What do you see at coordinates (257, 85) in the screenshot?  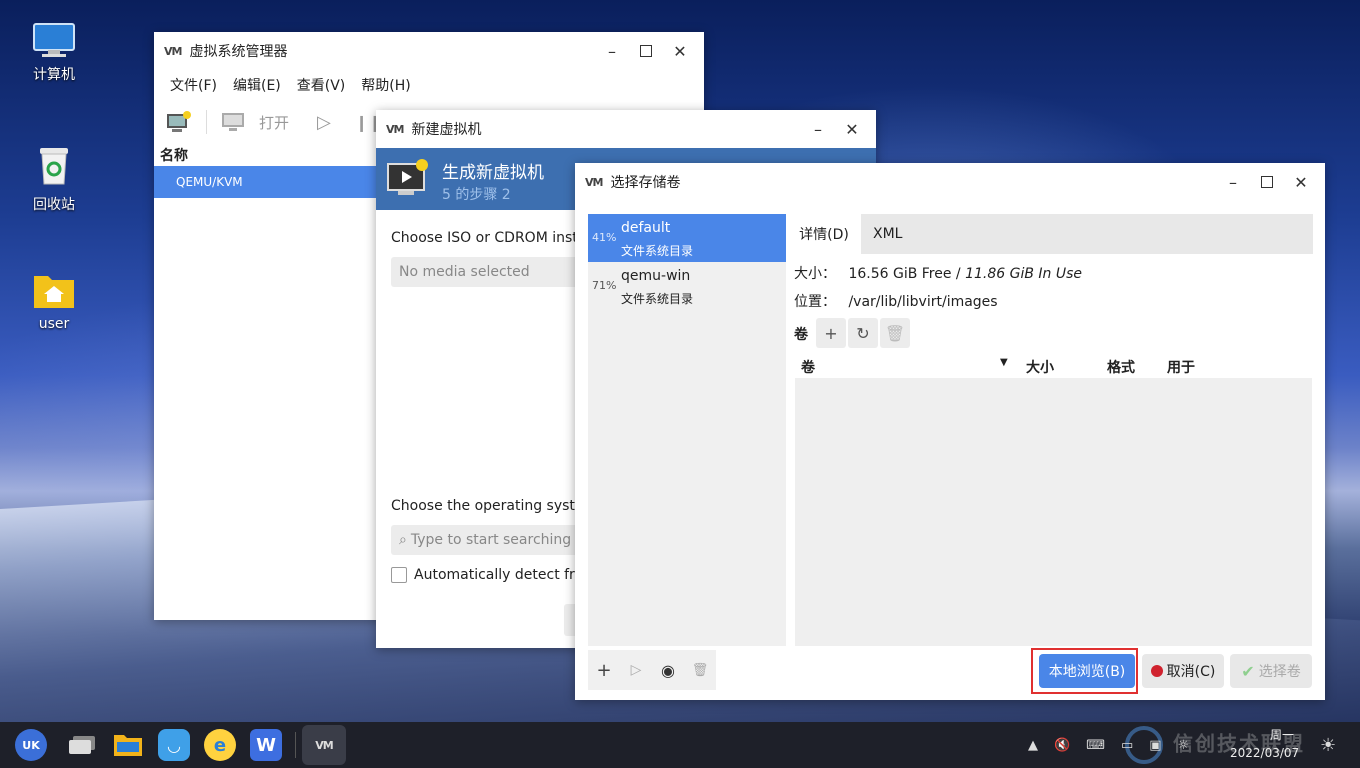 I see `menu-edit: 编辑(E)` at bounding box center [257, 85].